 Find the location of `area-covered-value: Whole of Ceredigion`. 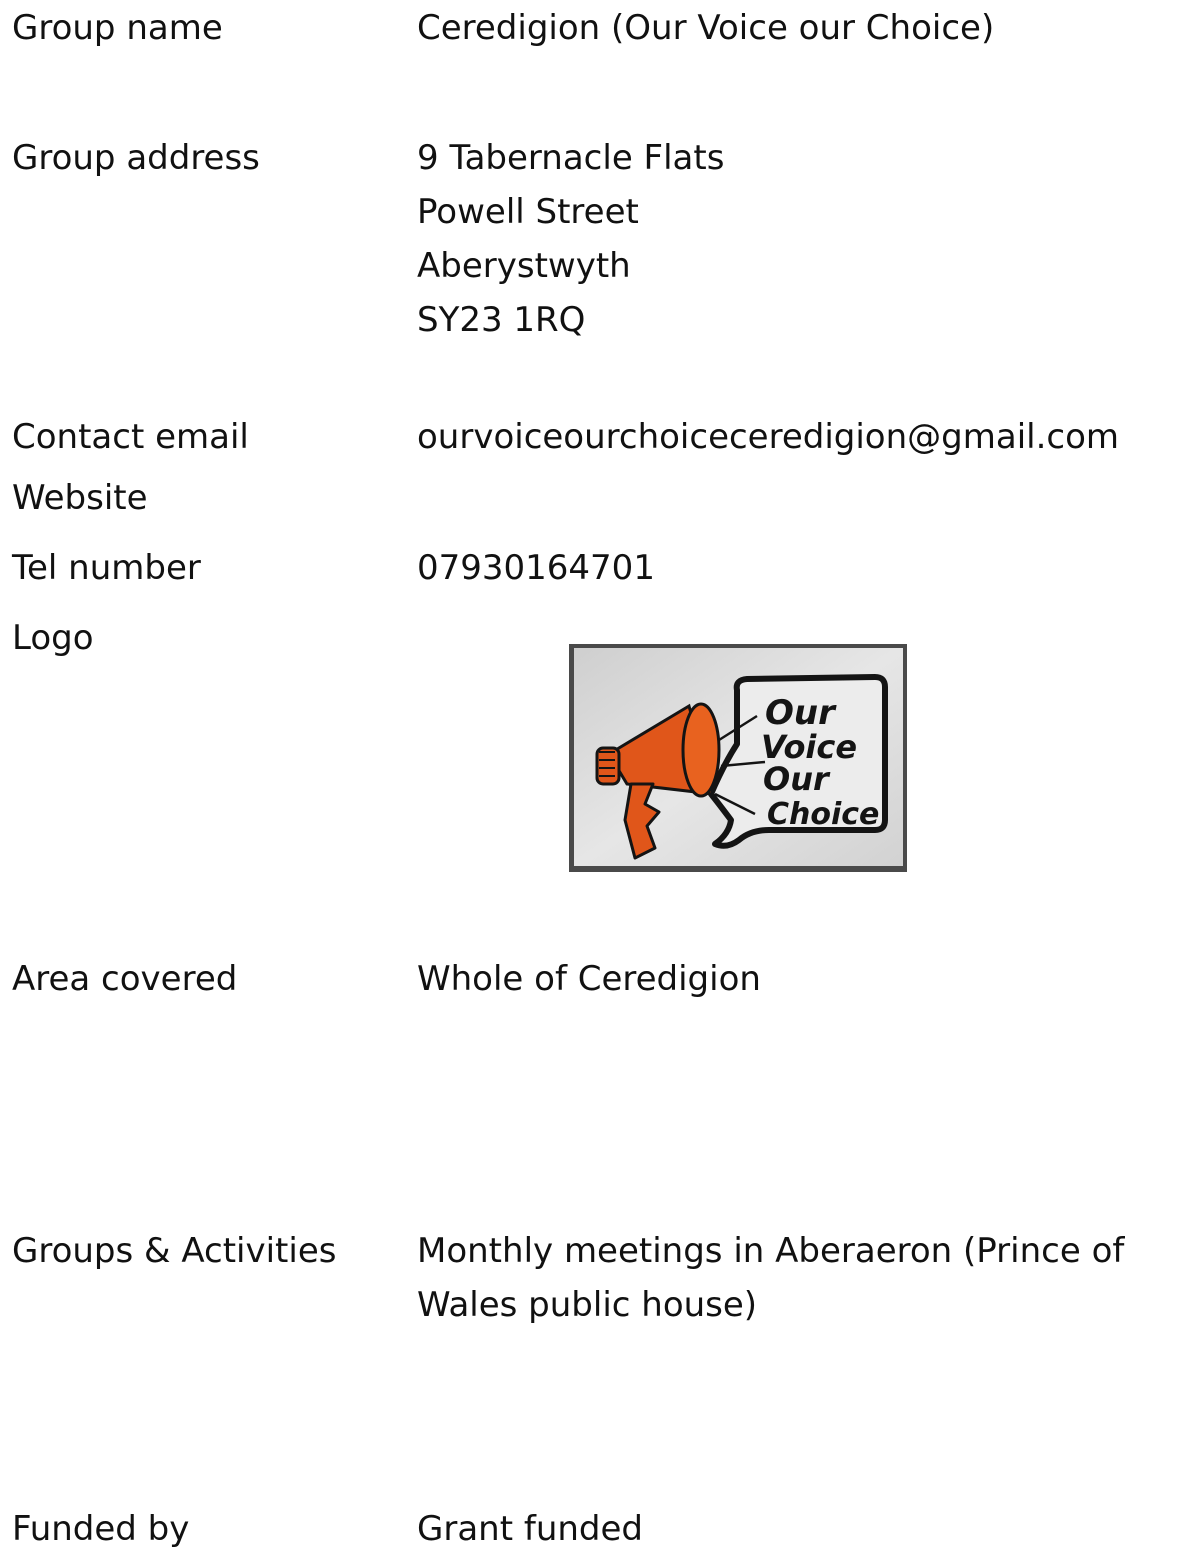

area-covered-value: Whole of Ceredigion is located at coordinates (589, 979).